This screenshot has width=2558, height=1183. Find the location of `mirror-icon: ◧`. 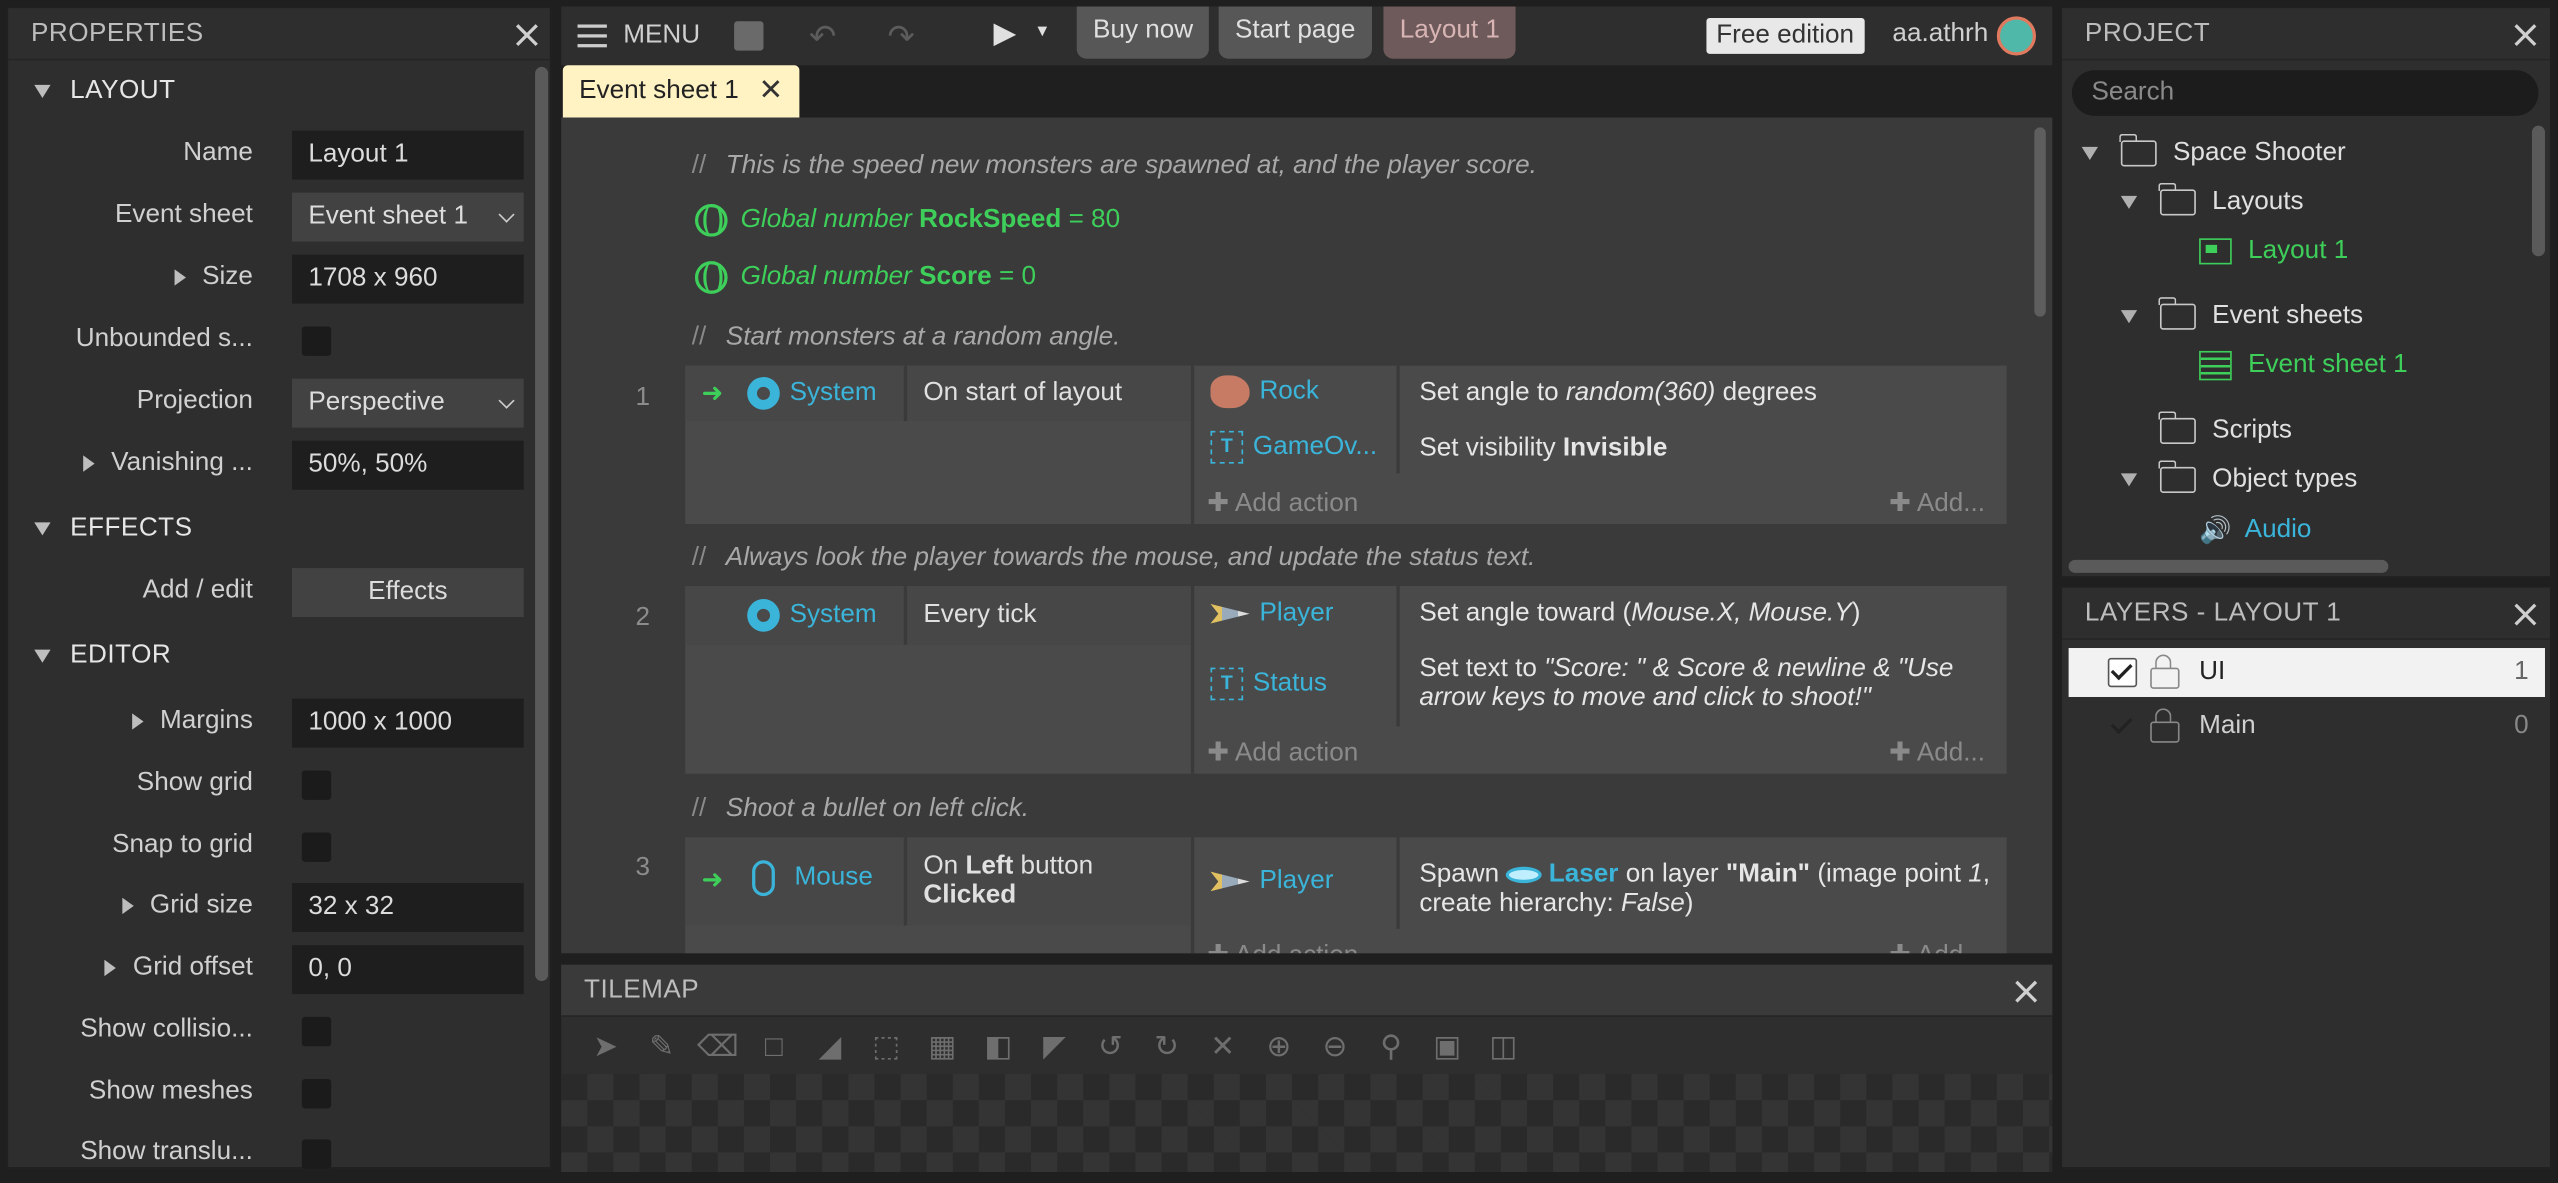

mirror-icon: ◧ is located at coordinates (998, 1046).